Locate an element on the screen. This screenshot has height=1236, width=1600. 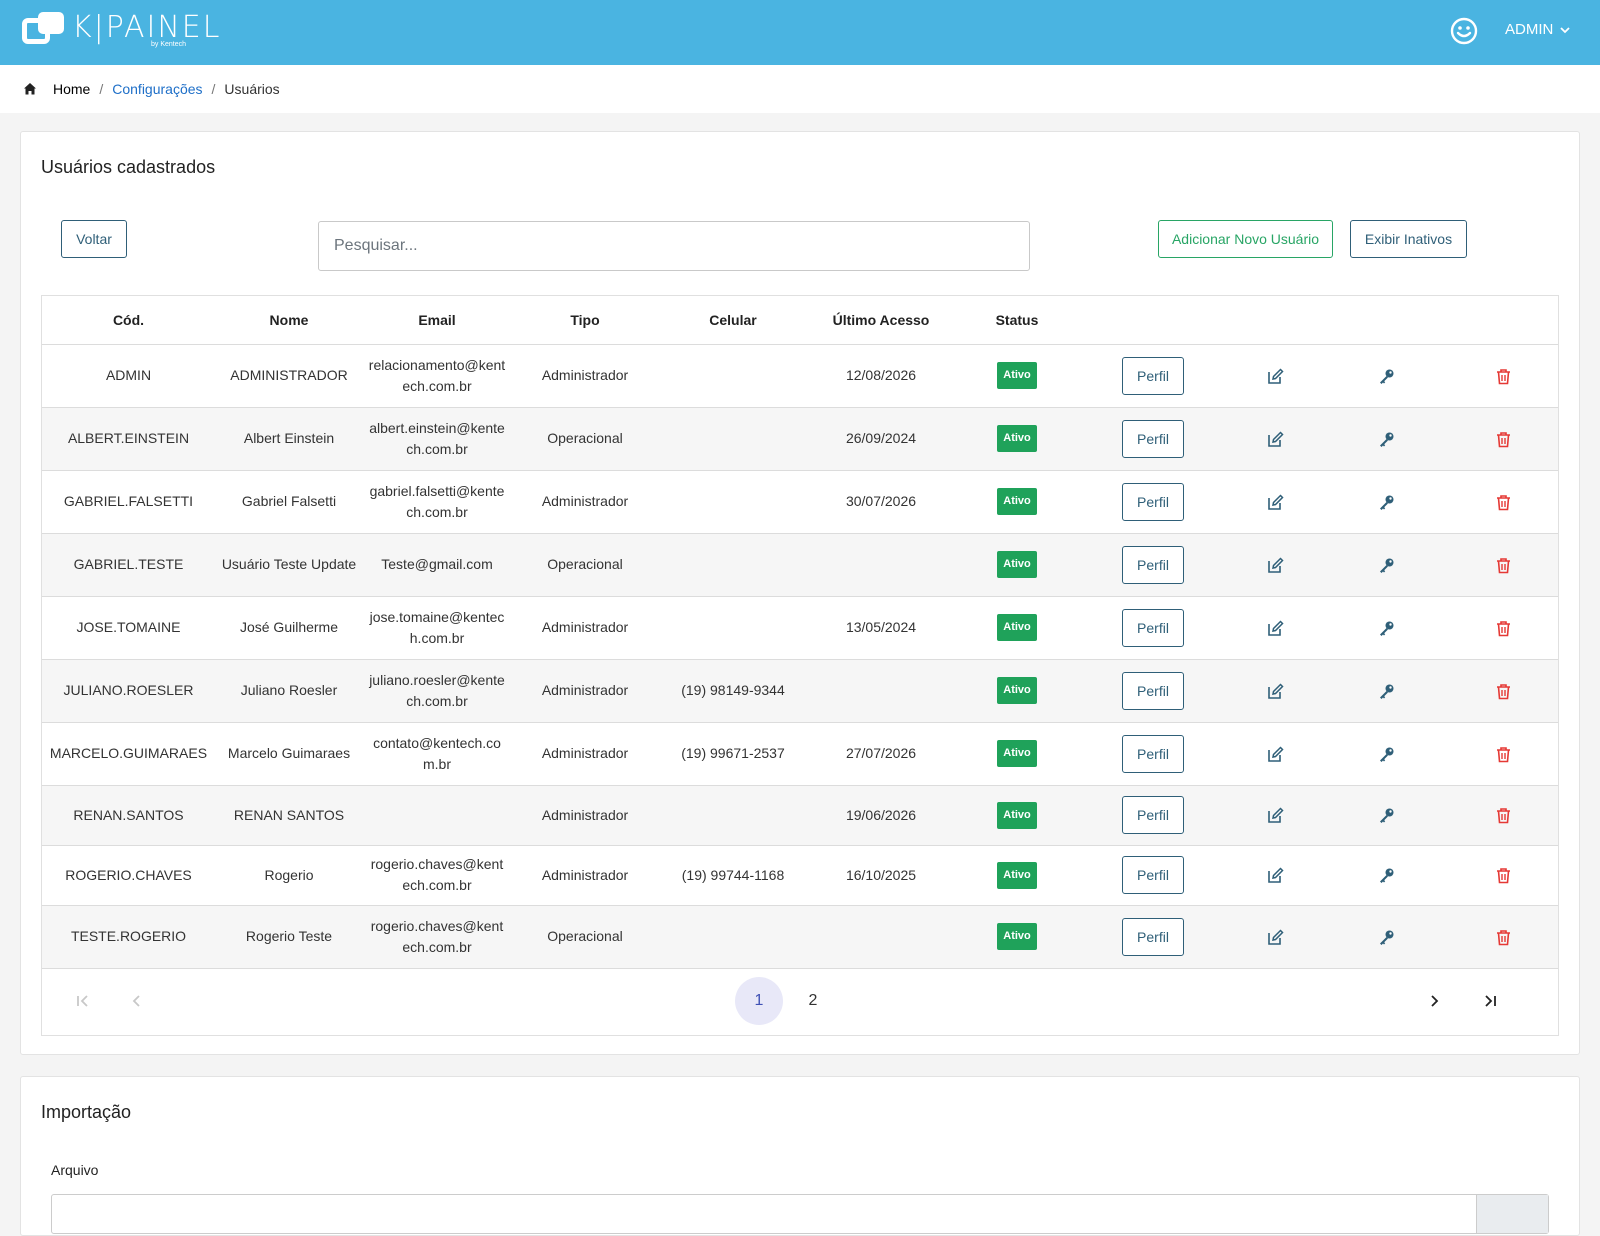
breadcrumb-home: Home is located at coordinates (71, 89).